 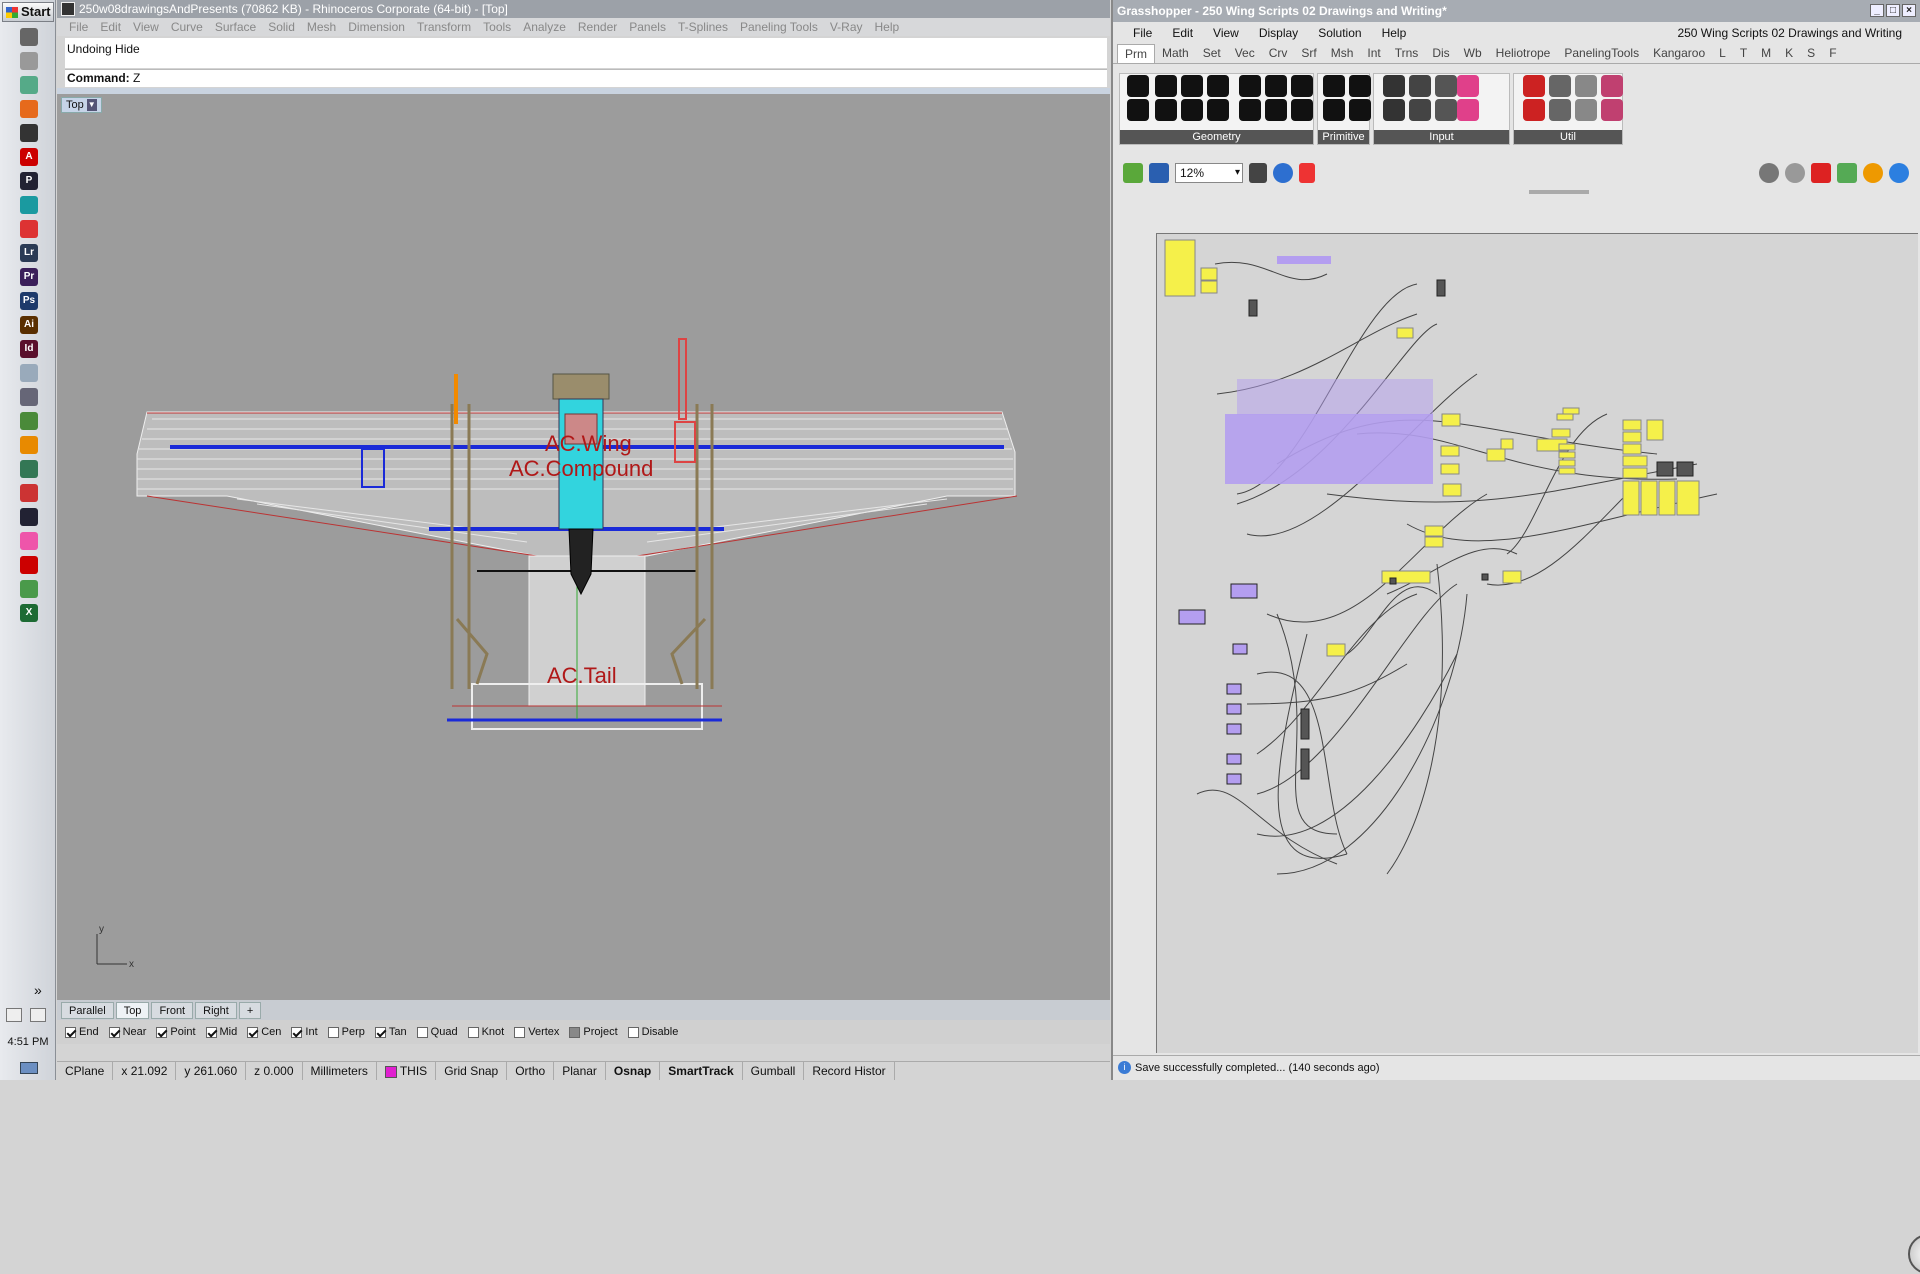 I want to click on gh-tab-m: M, so click(x=1766, y=53).